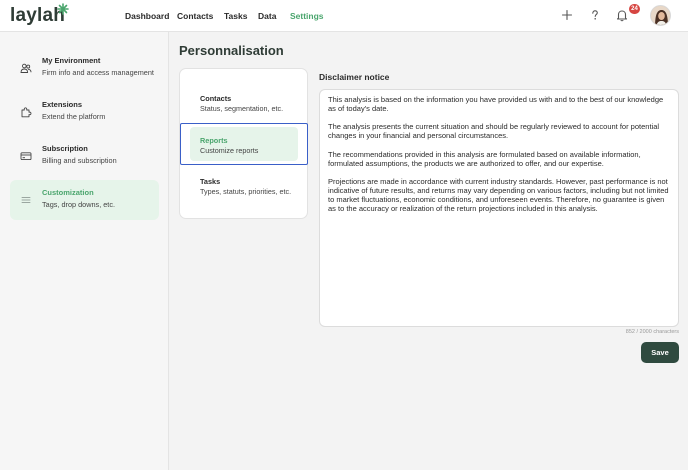 This screenshot has width=688, height=470. I want to click on sidebar-item-subscription: Subscription Billing and subscription, so click(84, 156).